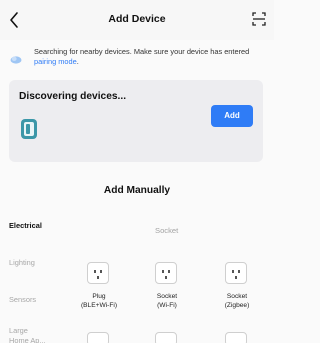  Describe the element at coordinates (16, 60) in the screenshot. I see `cloud-icon` at that location.